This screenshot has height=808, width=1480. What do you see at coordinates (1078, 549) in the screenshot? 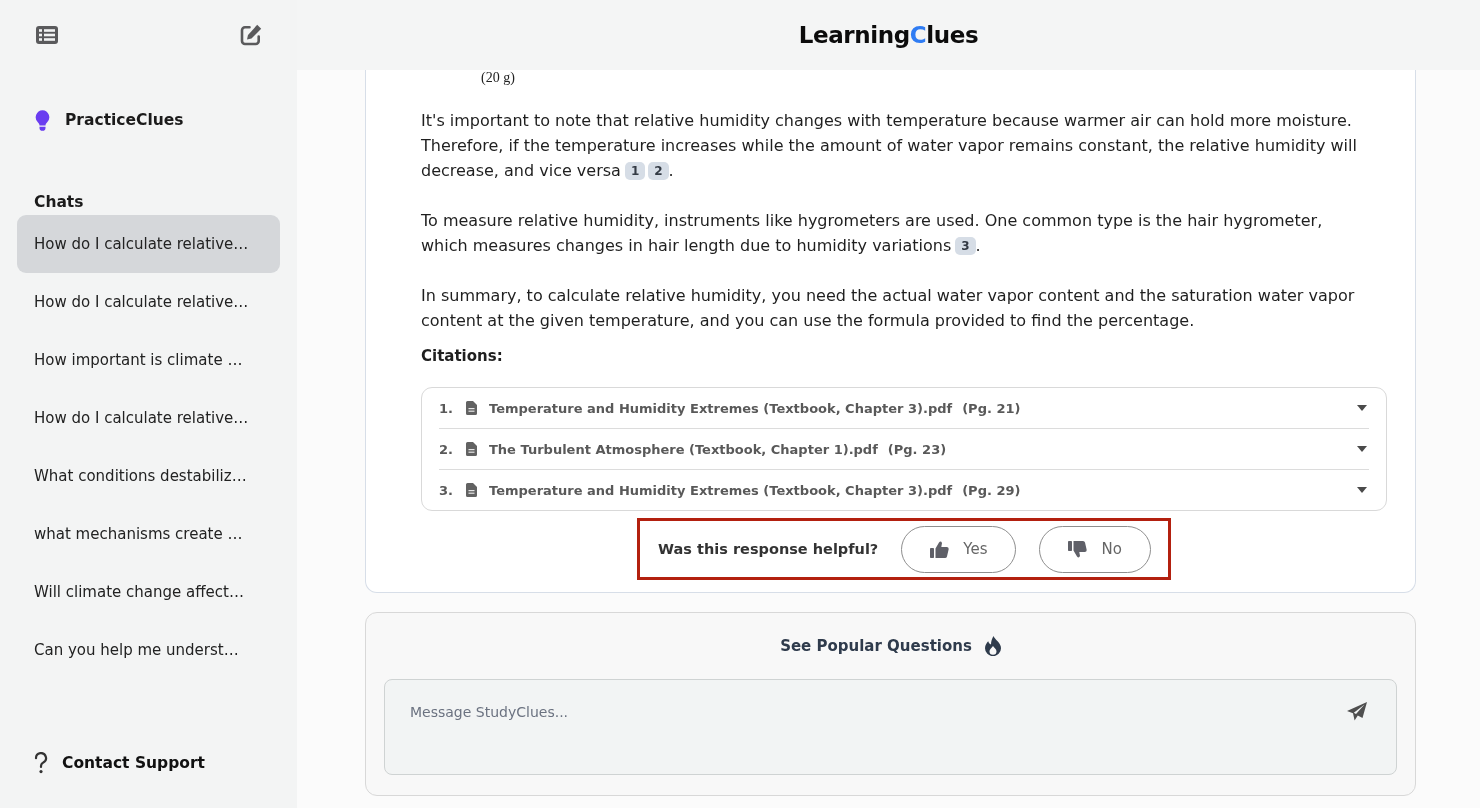
I see `thumbs-down-icon` at bounding box center [1078, 549].